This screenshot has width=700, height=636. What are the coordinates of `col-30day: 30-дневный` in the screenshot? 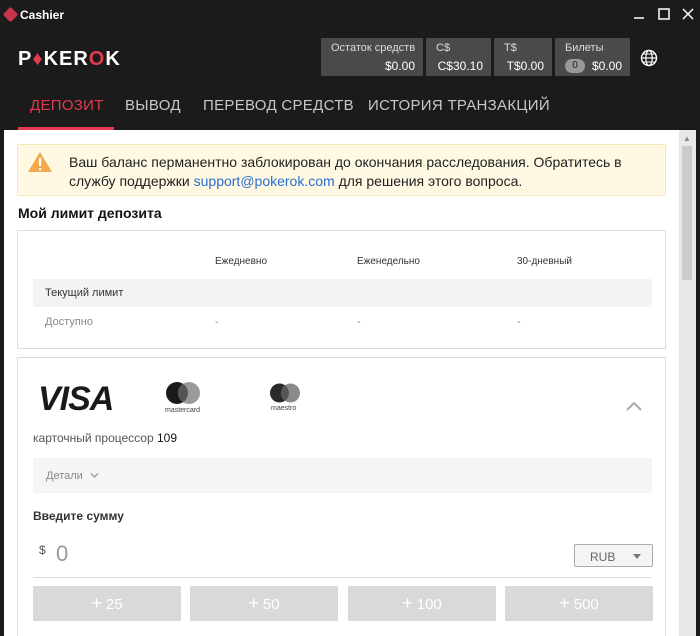 It's located at (544, 261).